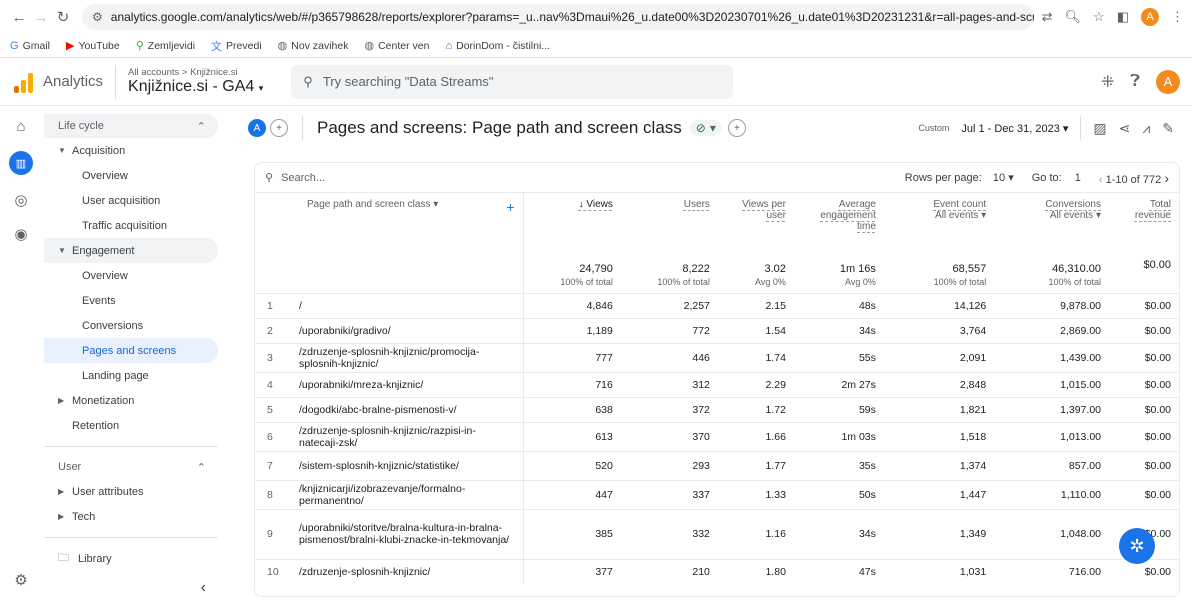 The image size is (1192, 607). I want to click on sidebar-item-label: Monetization, so click(103, 400).